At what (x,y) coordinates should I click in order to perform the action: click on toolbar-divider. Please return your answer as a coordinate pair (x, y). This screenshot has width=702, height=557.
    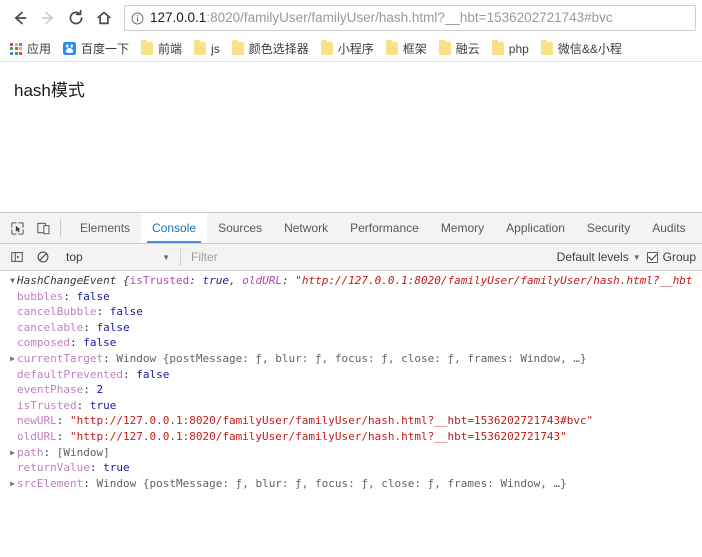
    Looking at the image, I should click on (60, 228).